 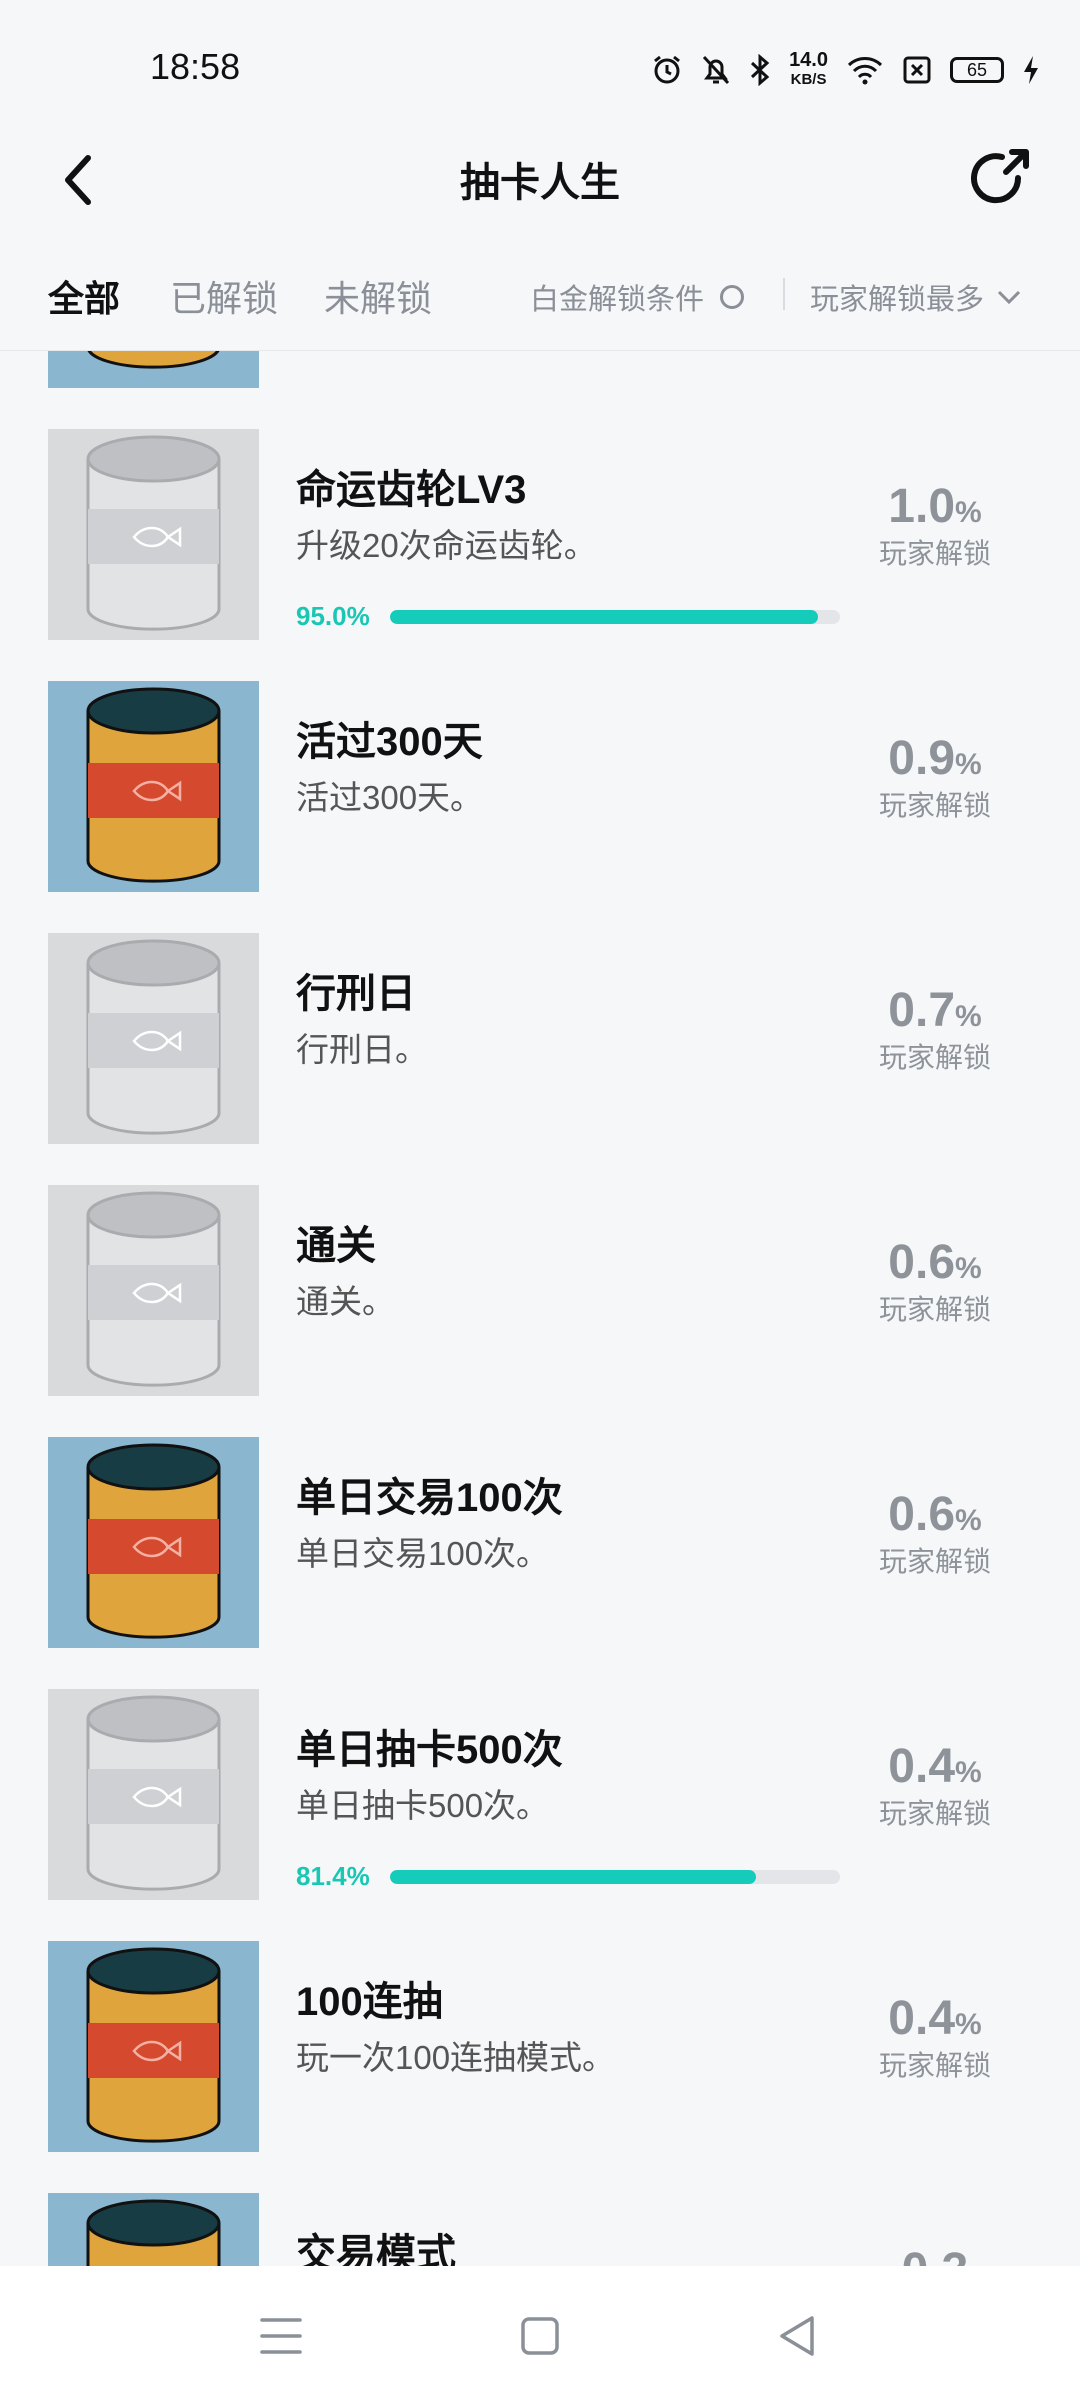 I want to click on wifi-icon, so click(x=865, y=71).